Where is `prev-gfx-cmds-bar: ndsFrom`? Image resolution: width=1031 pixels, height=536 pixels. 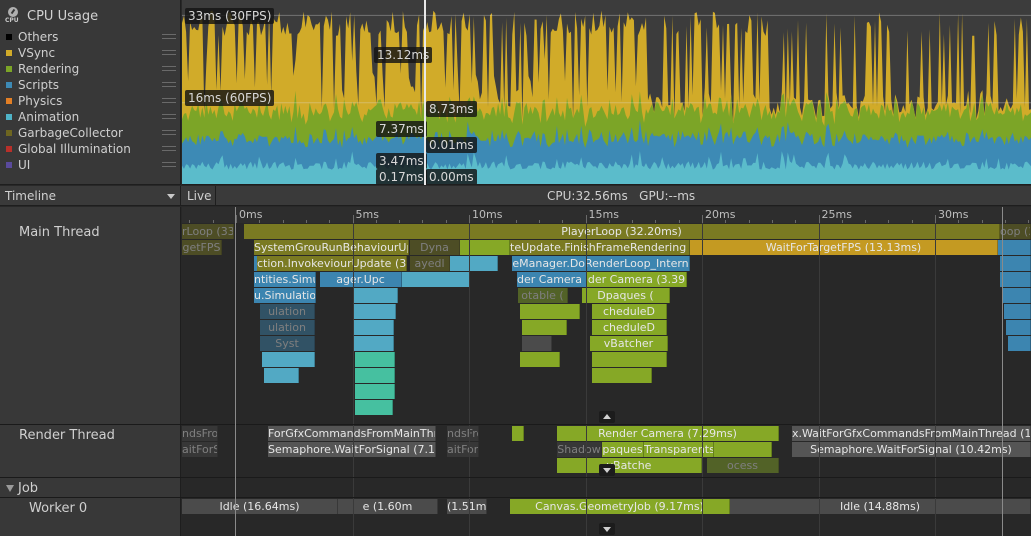 prev-gfx-cmds-bar: ndsFrom is located at coordinates (200, 433).